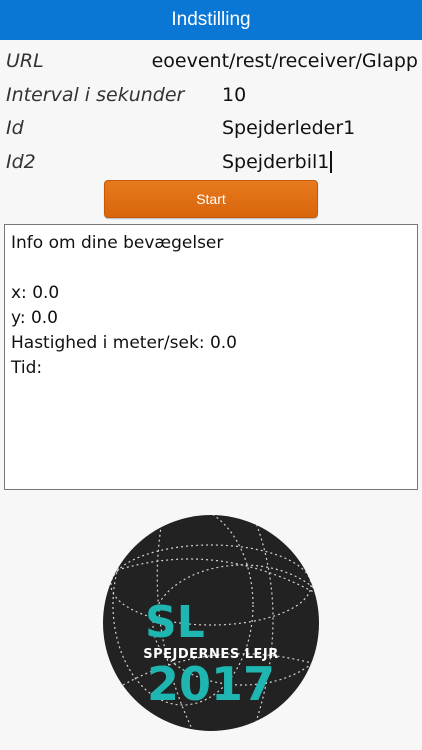 This screenshot has width=422, height=750. I want to click on id-row: Id Spejderleder1, so click(211, 128).